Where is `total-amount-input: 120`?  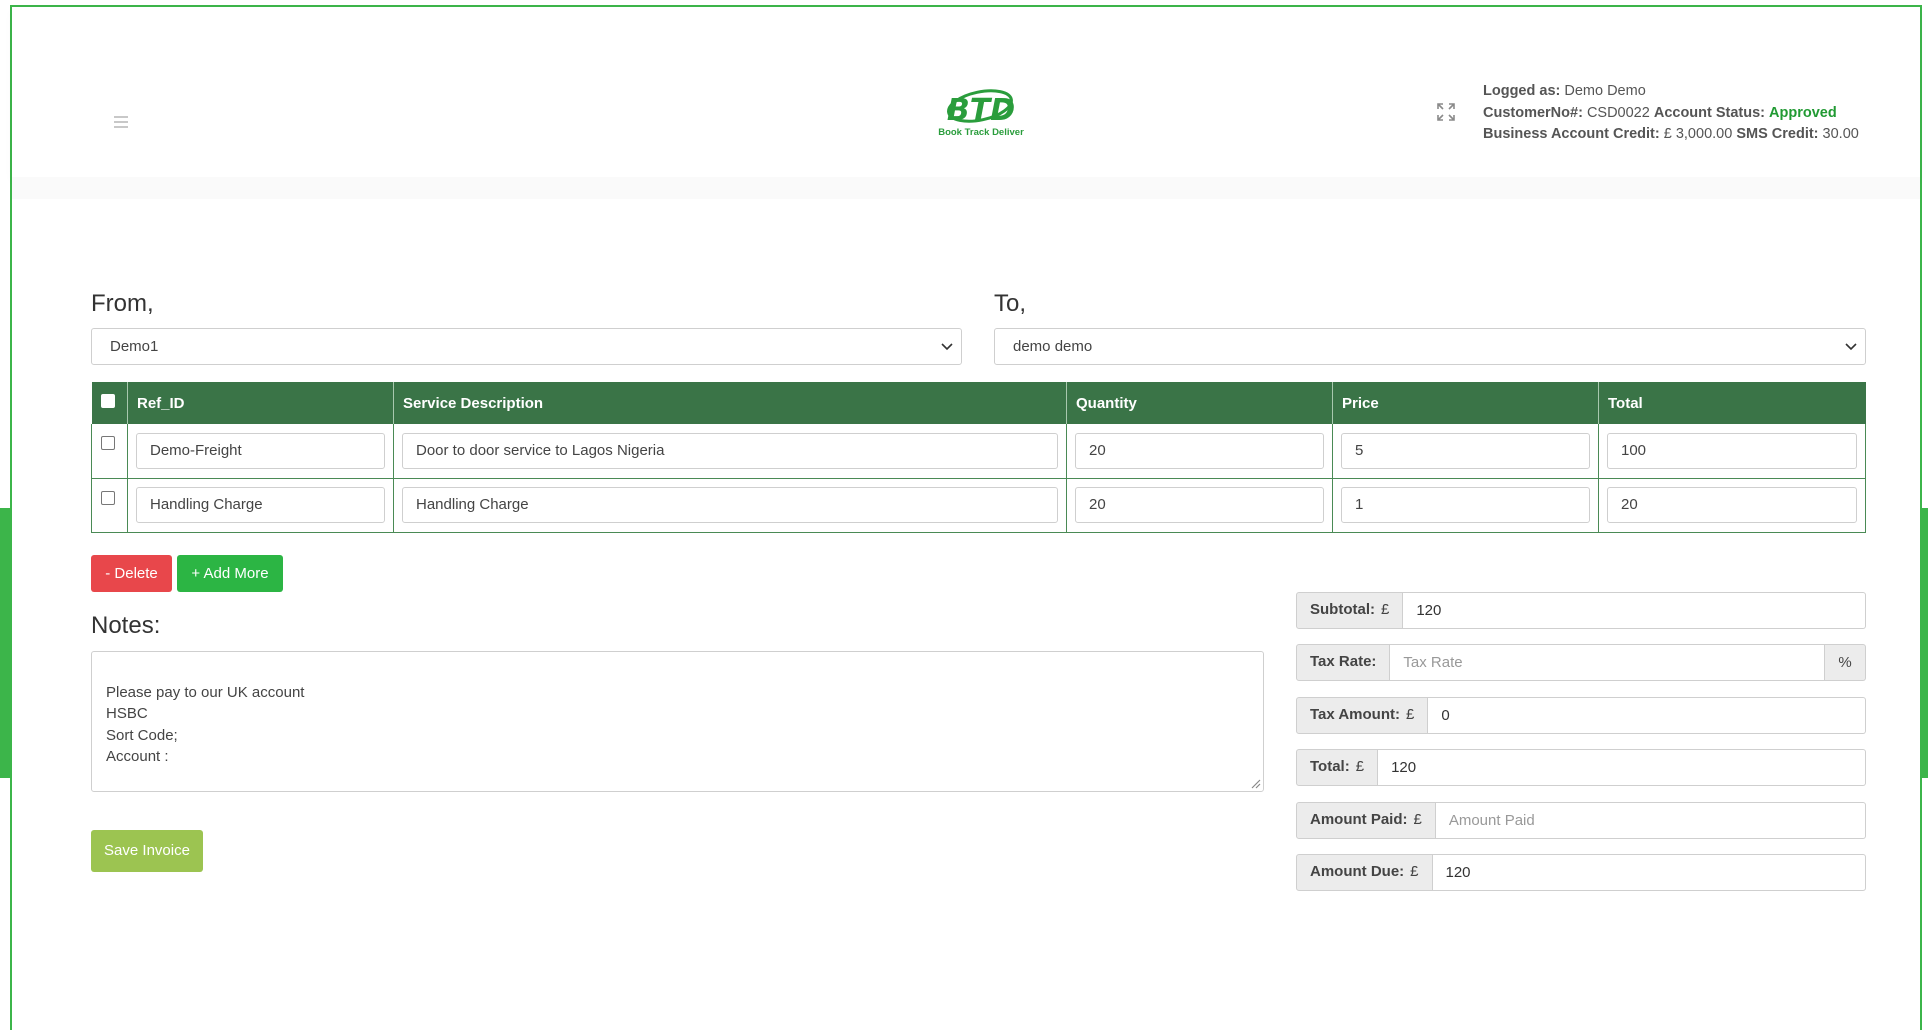
total-amount-input: 120 is located at coordinates (1622, 767).